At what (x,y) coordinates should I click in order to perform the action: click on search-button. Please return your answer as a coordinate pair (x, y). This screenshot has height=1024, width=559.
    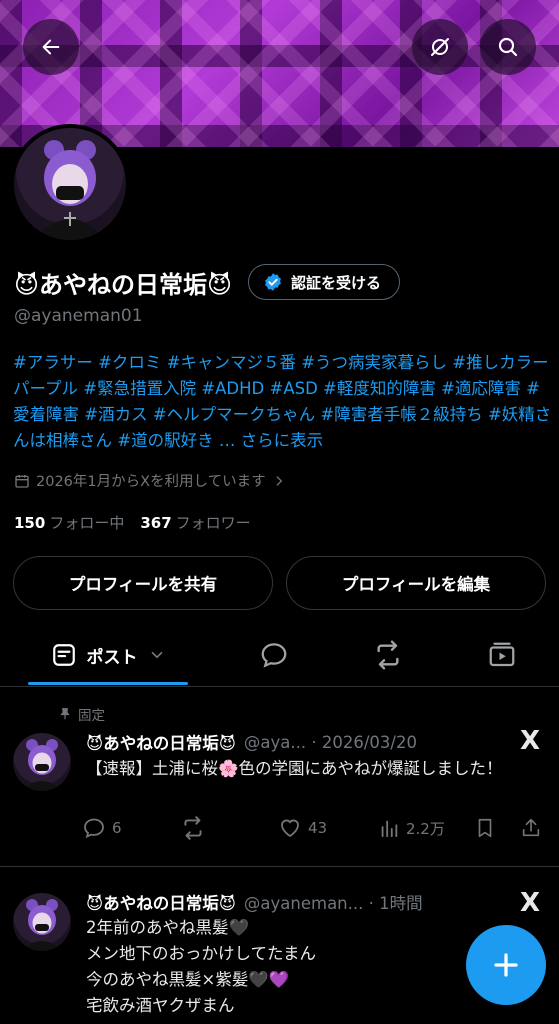
    Looking at the image, I should click on (508, 47).